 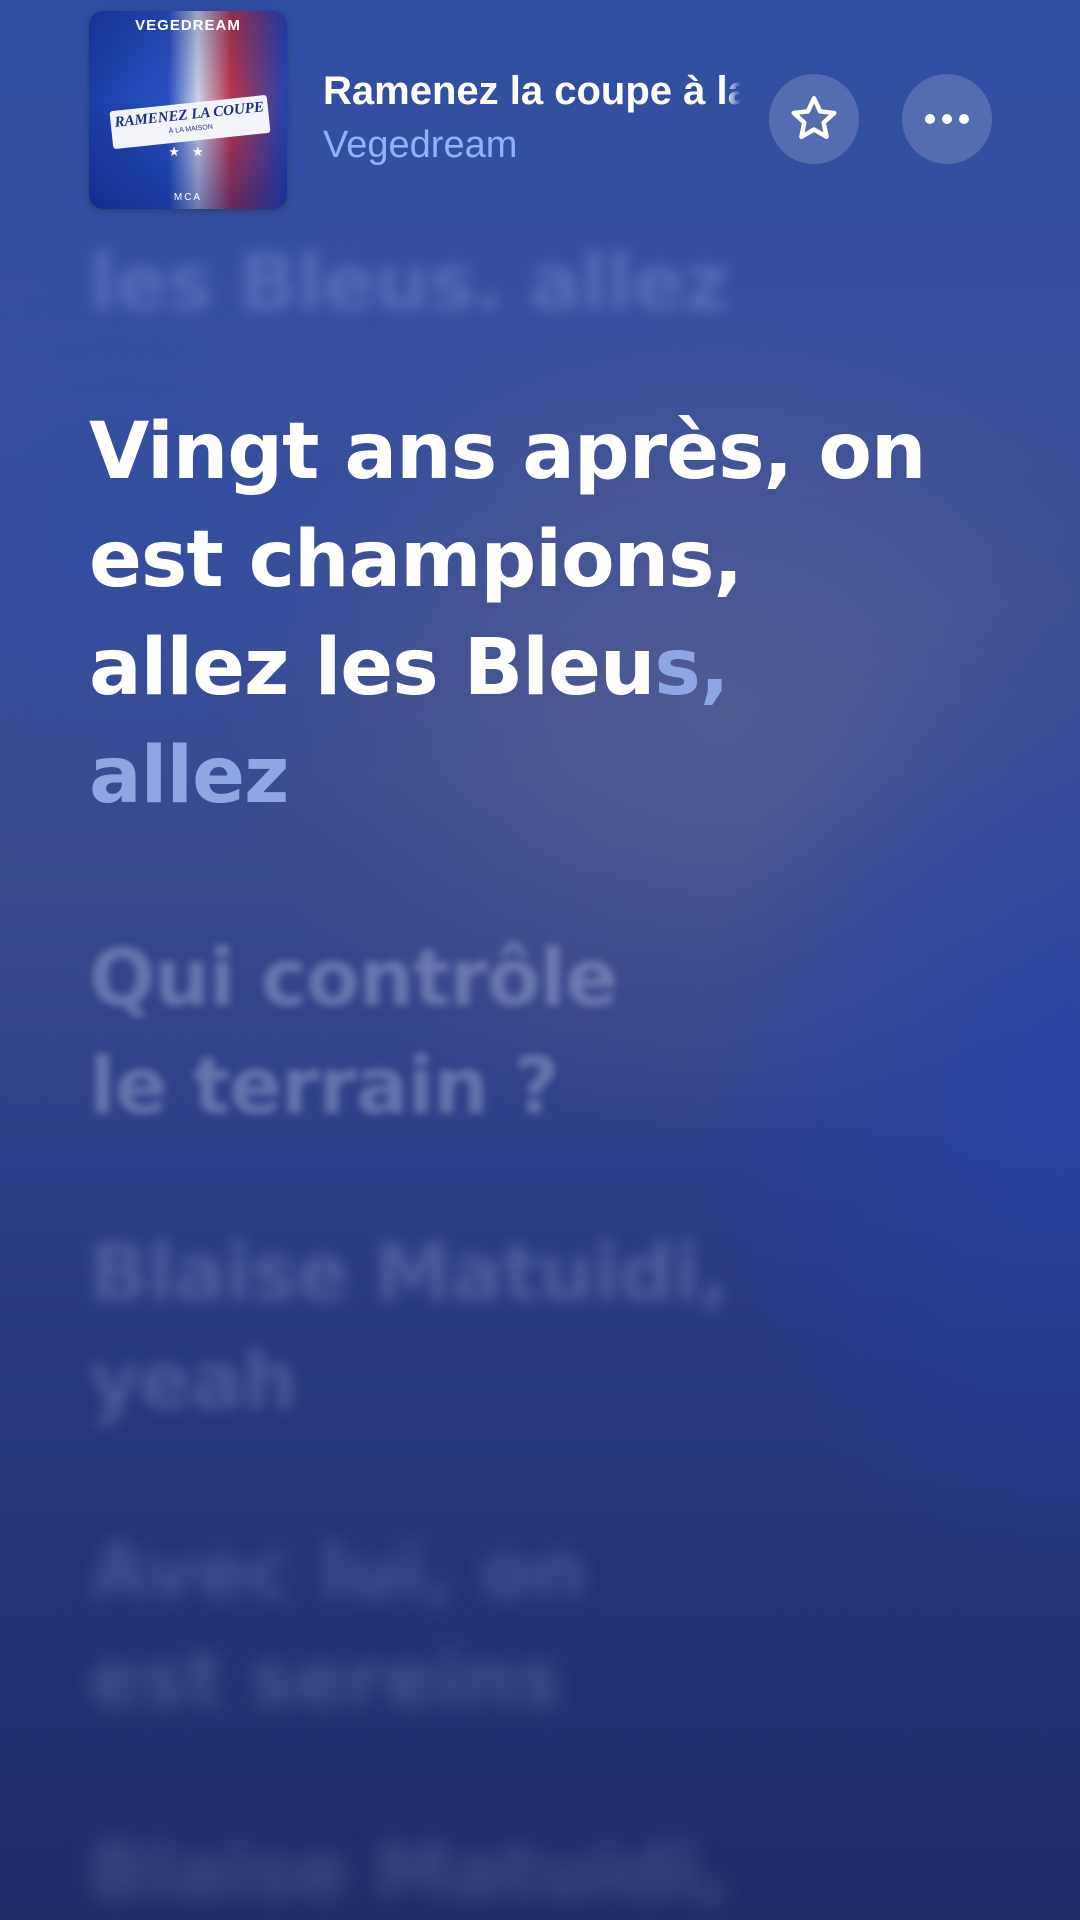 What do you see at coordinates (539, 1626) in the screenshot?
I see `lyric-line-upcoming: Avec lui, on est sereins` at bounding box center [539, 1626].